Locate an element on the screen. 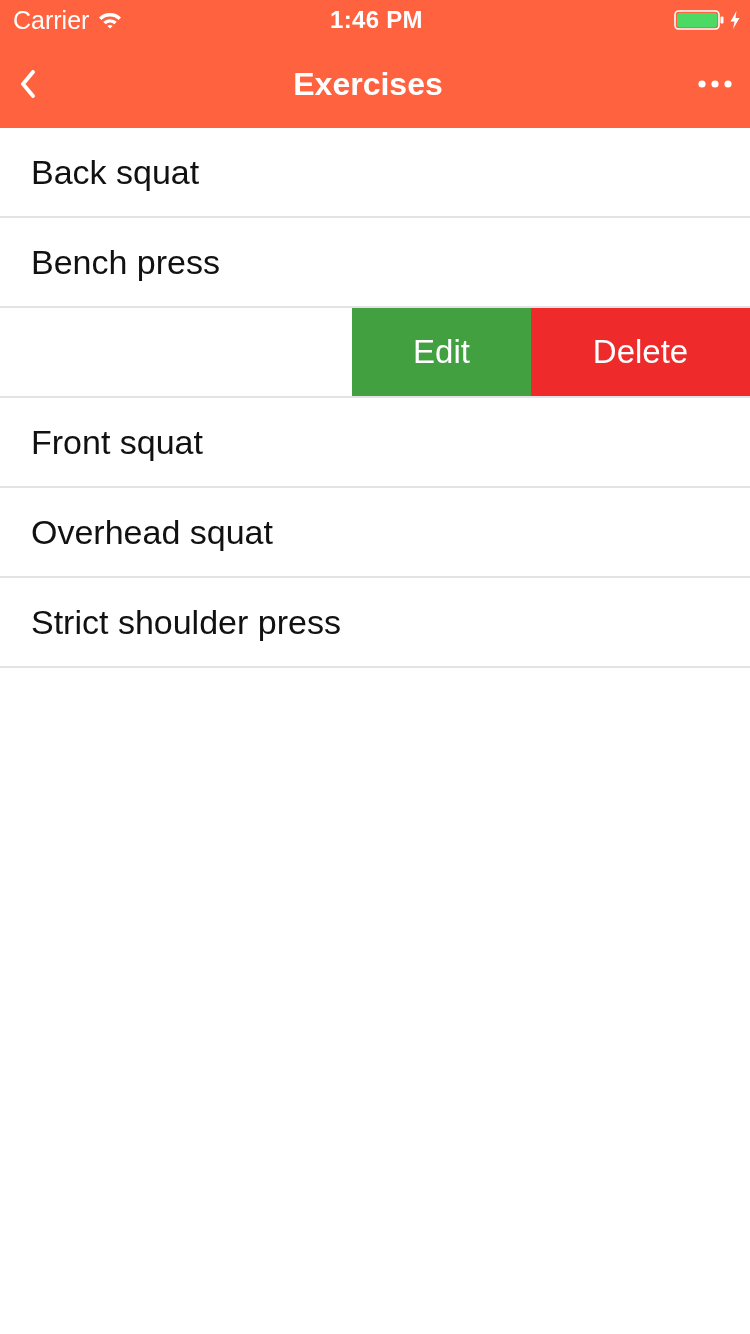  chevron-left-icon is located at coordinates (28, 84).